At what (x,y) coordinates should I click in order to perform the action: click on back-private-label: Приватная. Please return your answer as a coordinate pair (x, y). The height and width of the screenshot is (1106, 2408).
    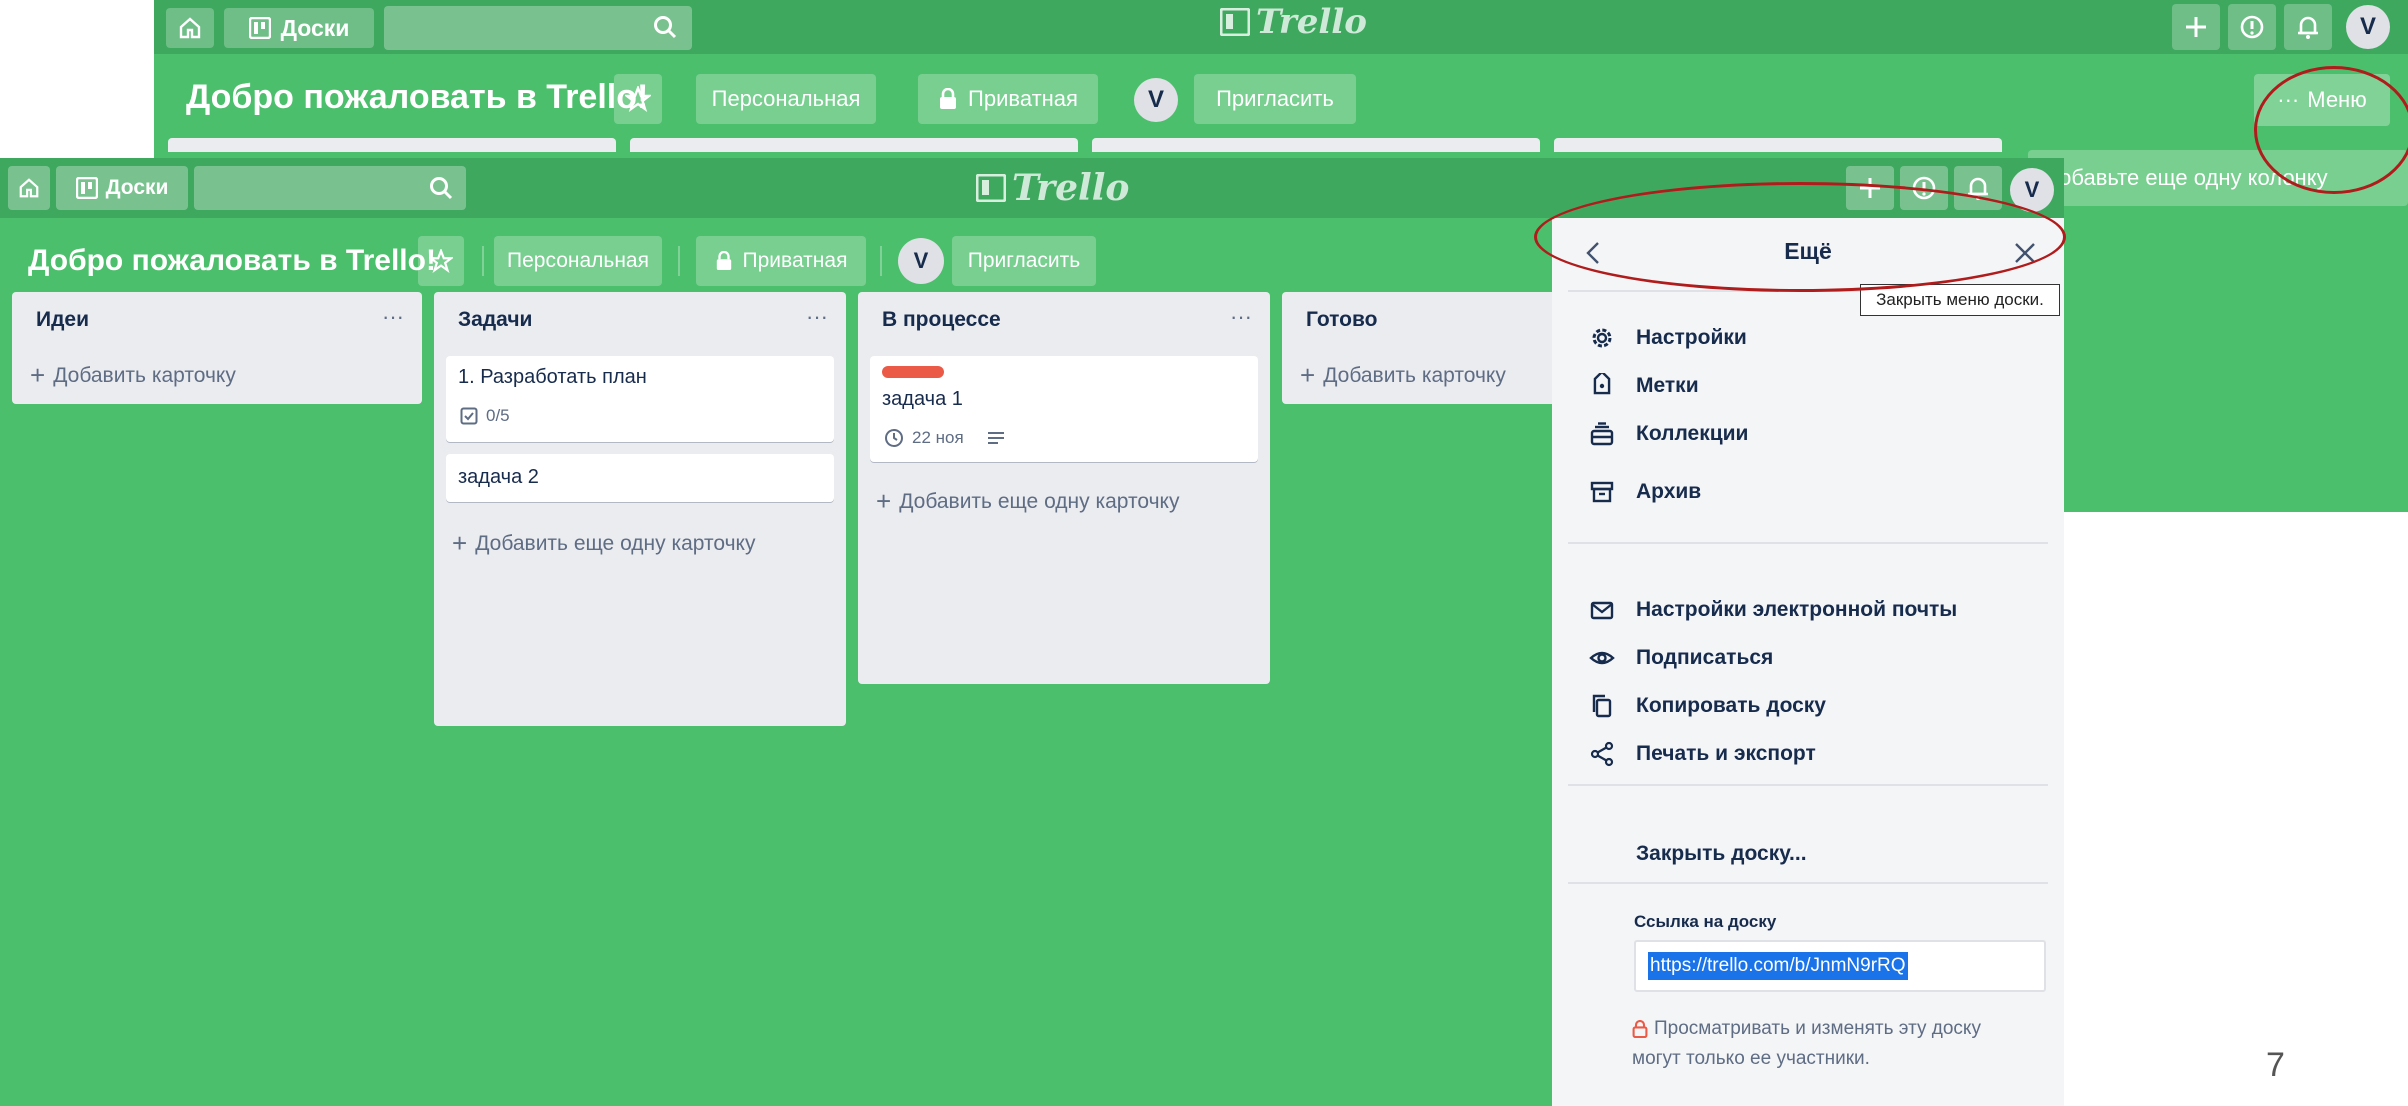
    Looking at the image, I should click on (1023, 98).